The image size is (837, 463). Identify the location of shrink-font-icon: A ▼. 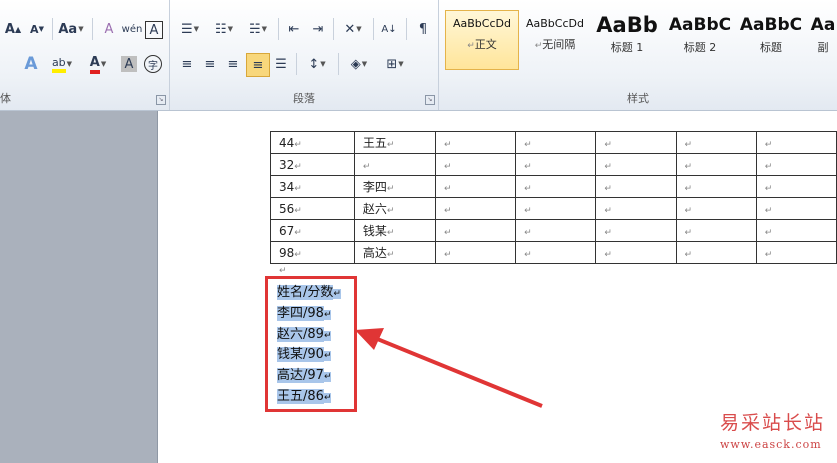
(37, 29).